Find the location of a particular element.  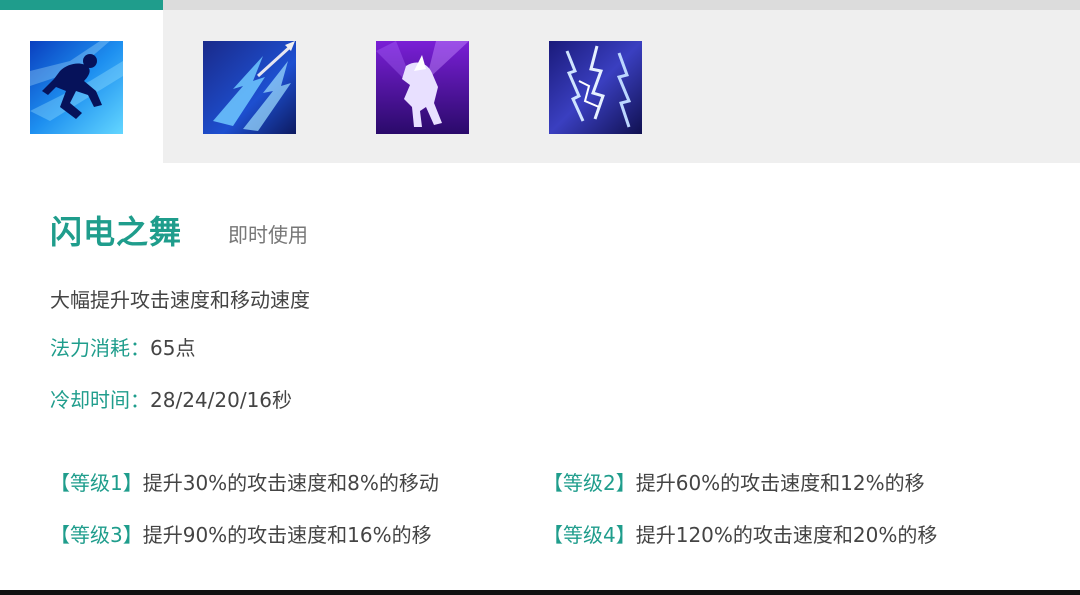

level-3-row: 【等级3】提升90%的攻击速度和16%的移 is located at coordinates (241, 533).